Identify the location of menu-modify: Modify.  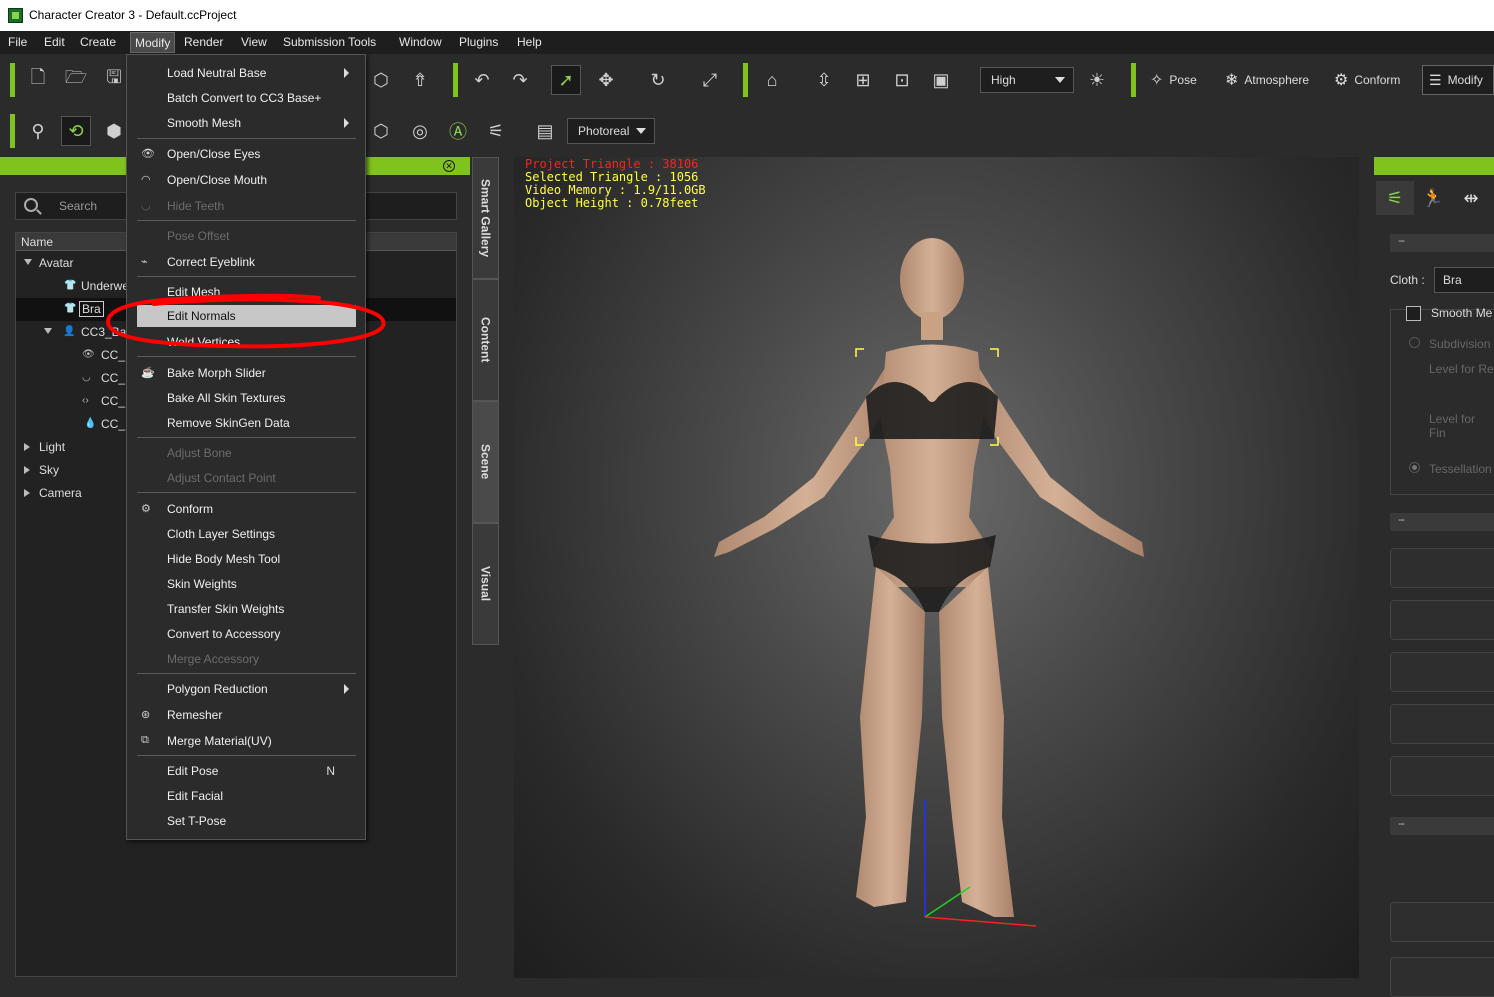
(153, 42).